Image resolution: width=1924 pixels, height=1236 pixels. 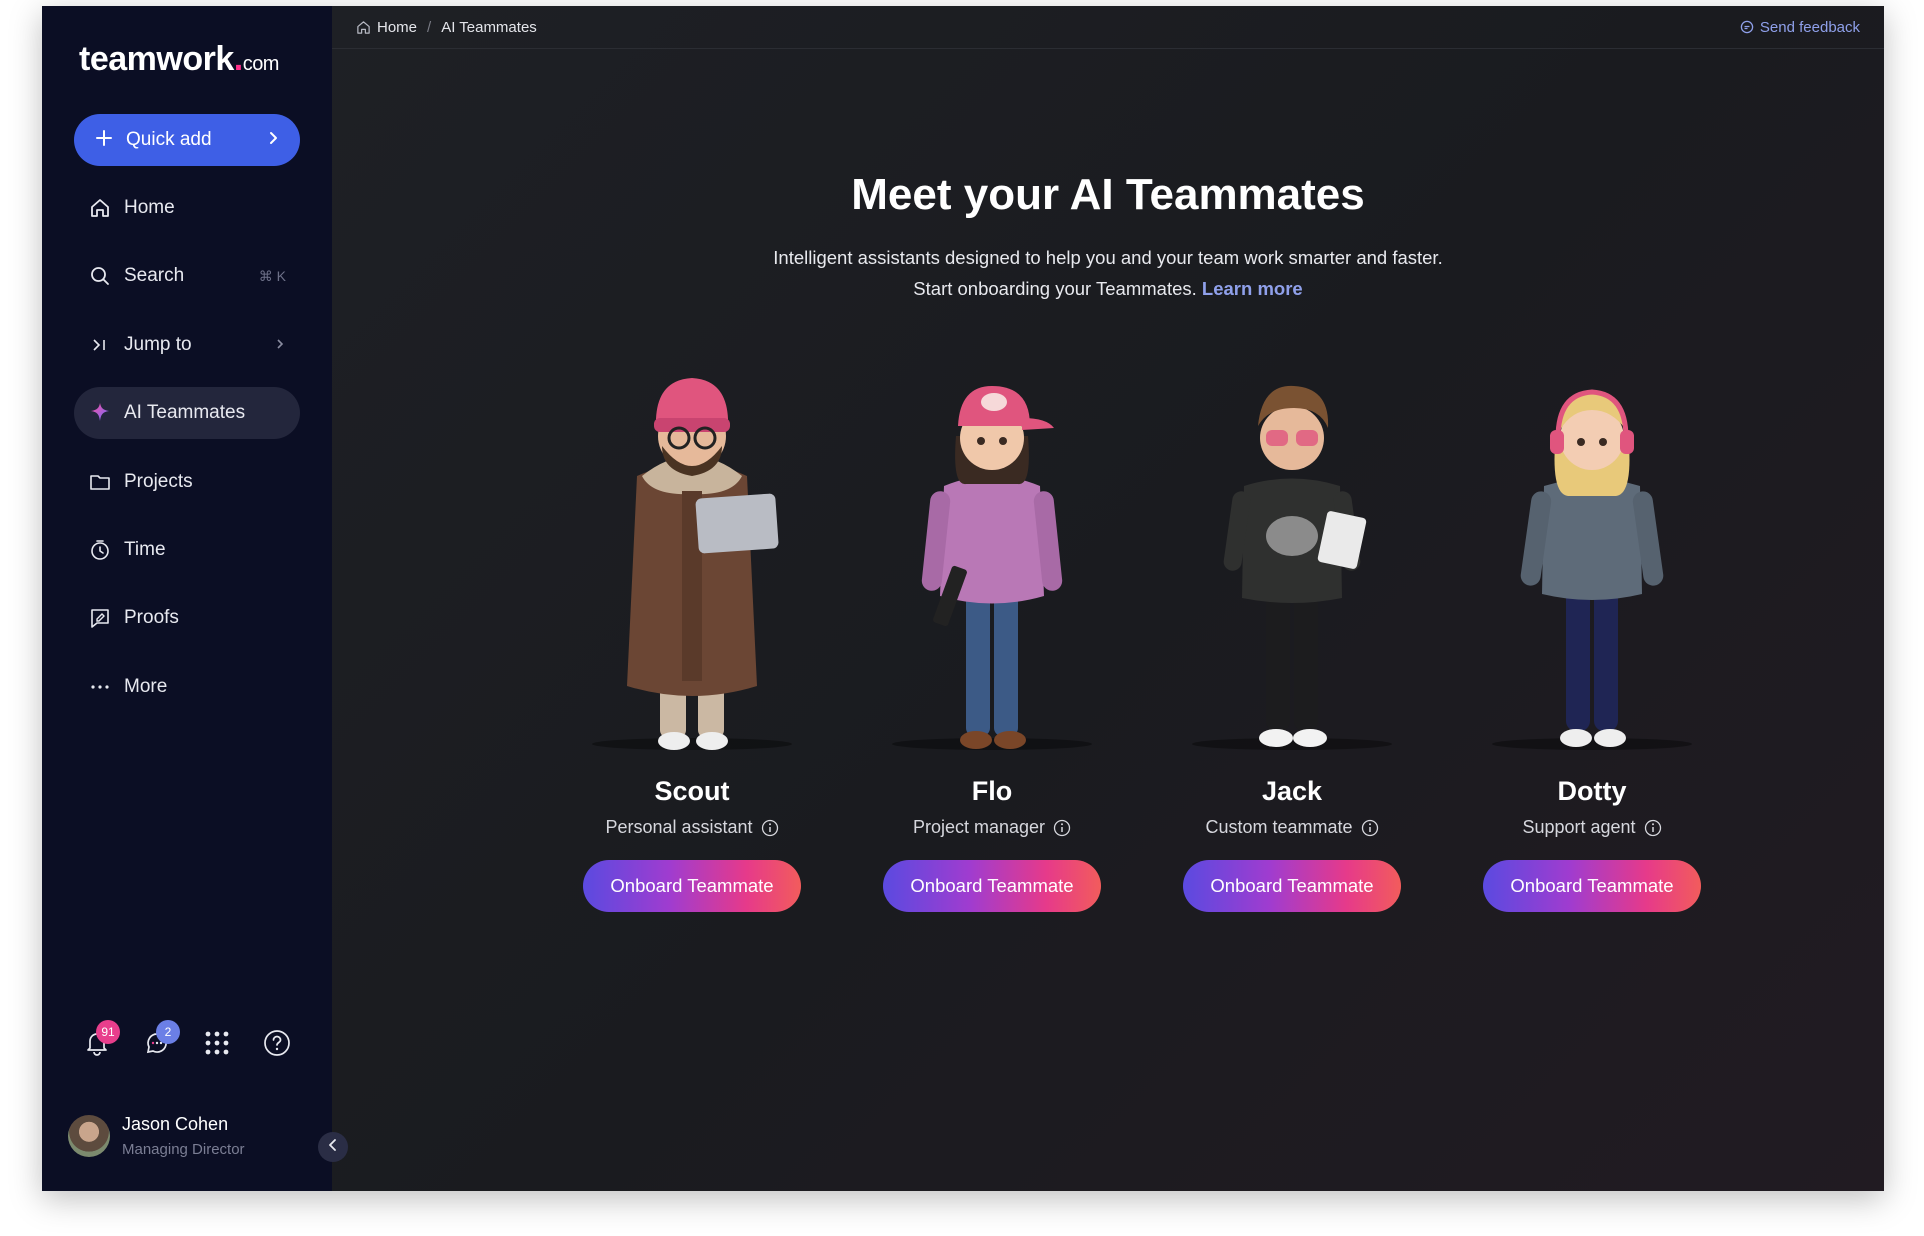 I want to click on sidebar-item-label: Search, so click(x=154, y=276).